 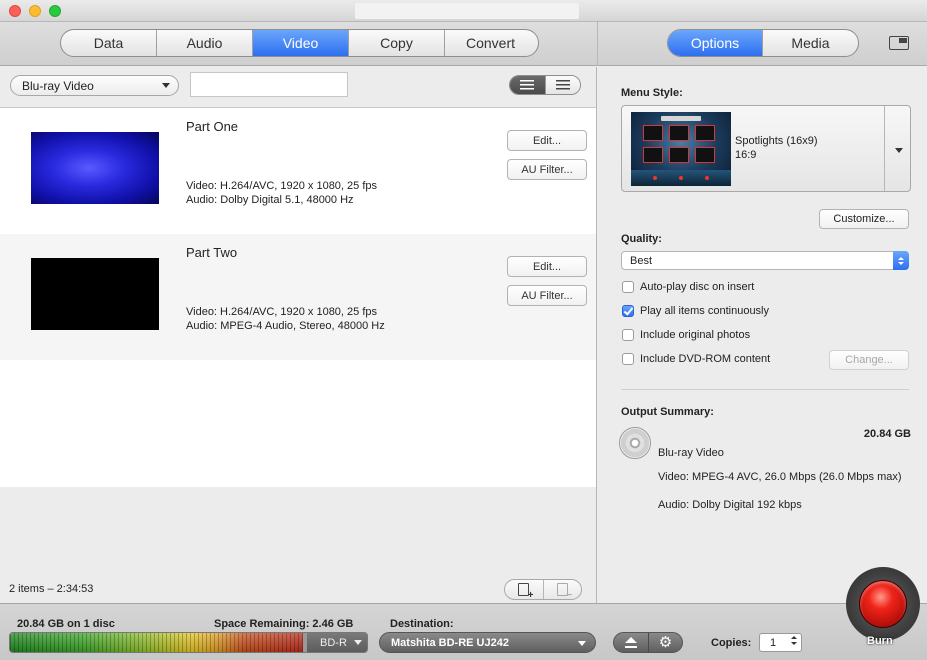 I want to click on disc-type-select: BD-R, so click(x=337, y=642).